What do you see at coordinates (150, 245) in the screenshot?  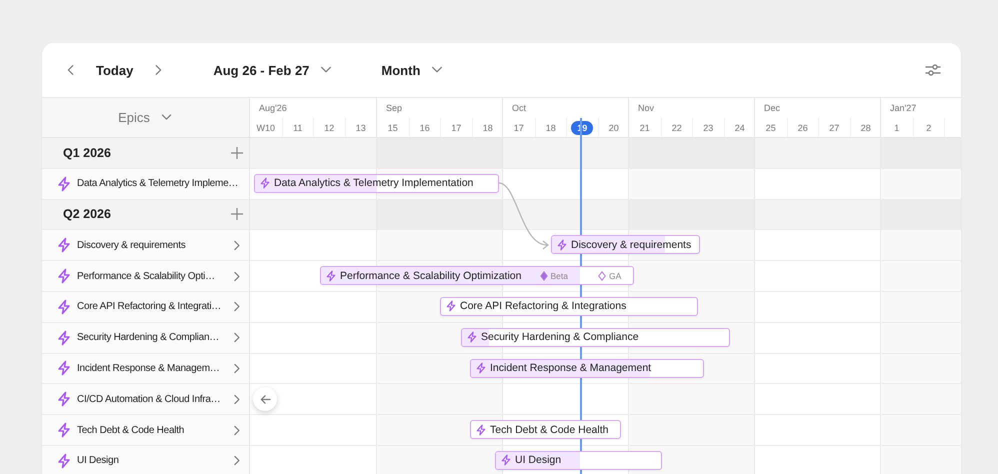 I see `epic-name: Discovery & requirements` at bounding box center [150, 245].